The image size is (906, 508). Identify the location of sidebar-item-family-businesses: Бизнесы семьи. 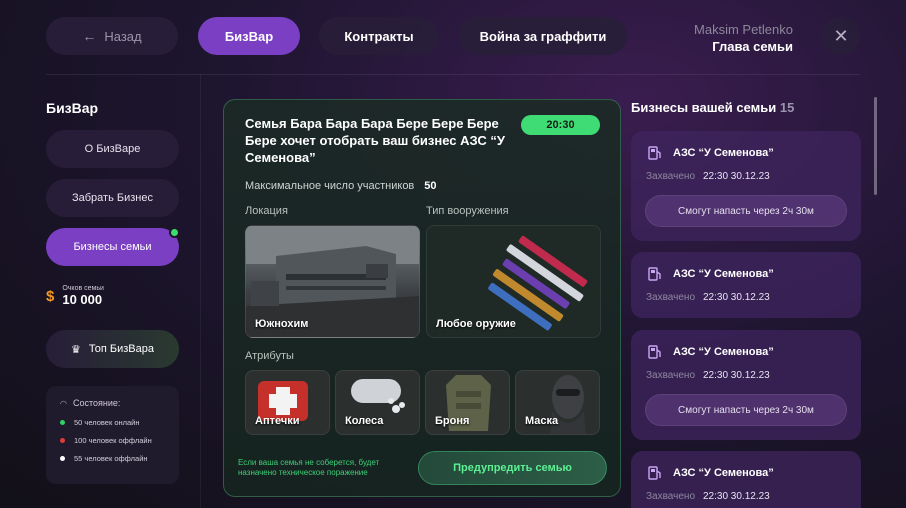
(113, 246).